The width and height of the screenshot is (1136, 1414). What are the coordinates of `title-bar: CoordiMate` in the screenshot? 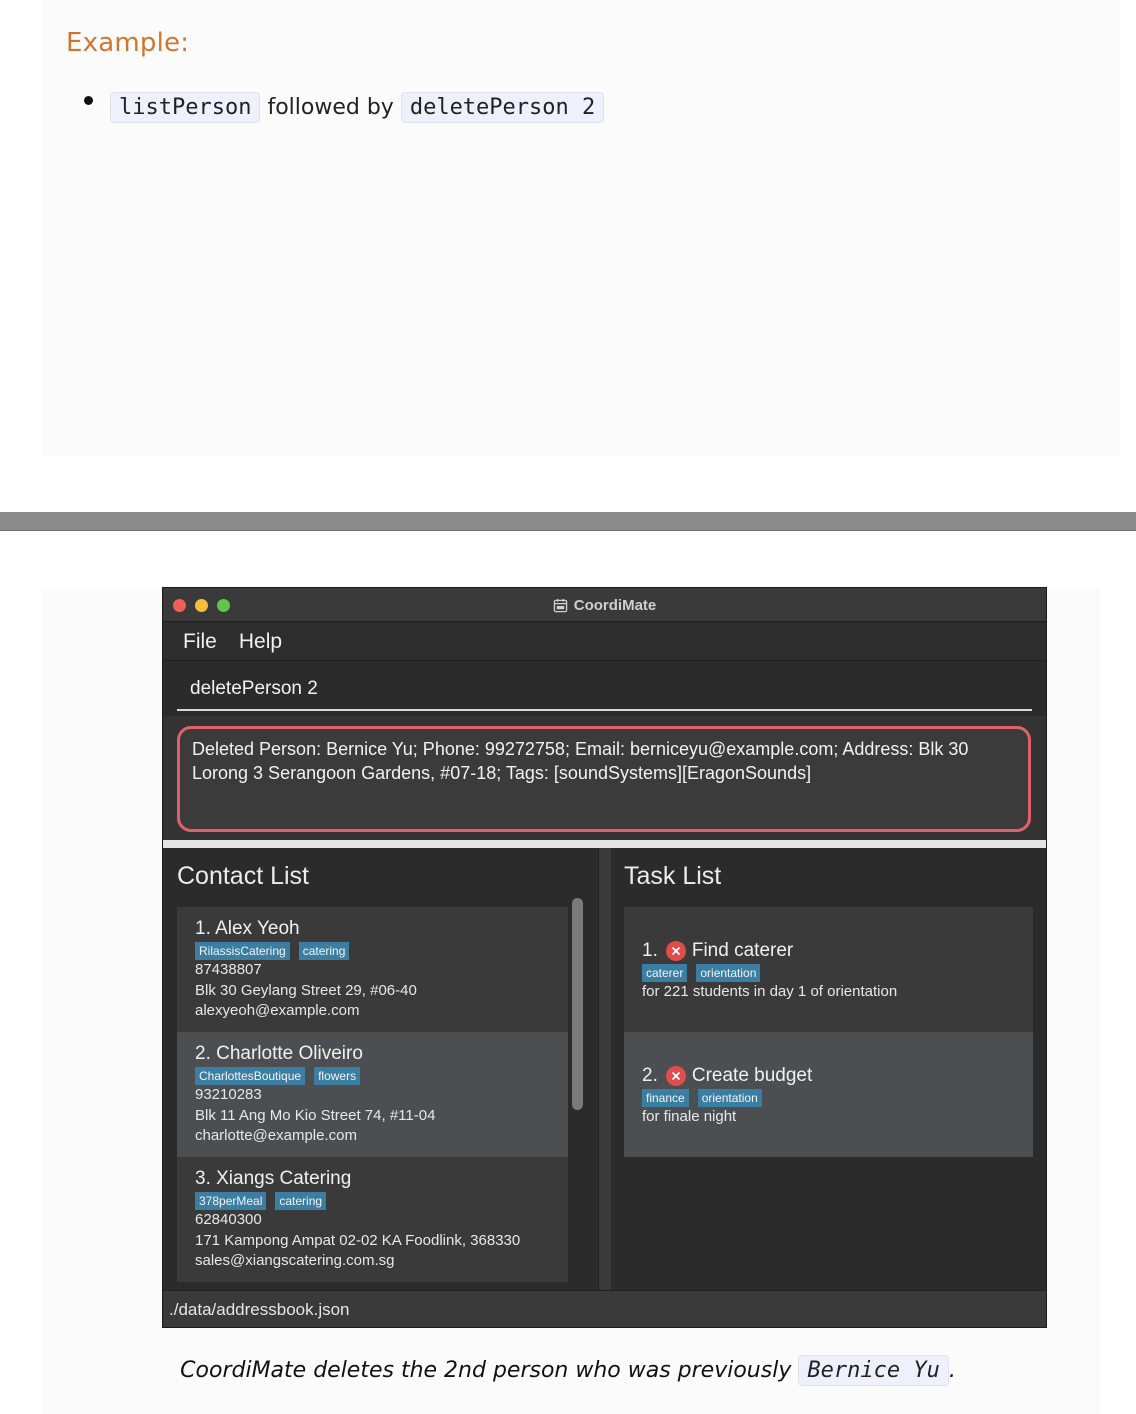 It's located at (604, 605).